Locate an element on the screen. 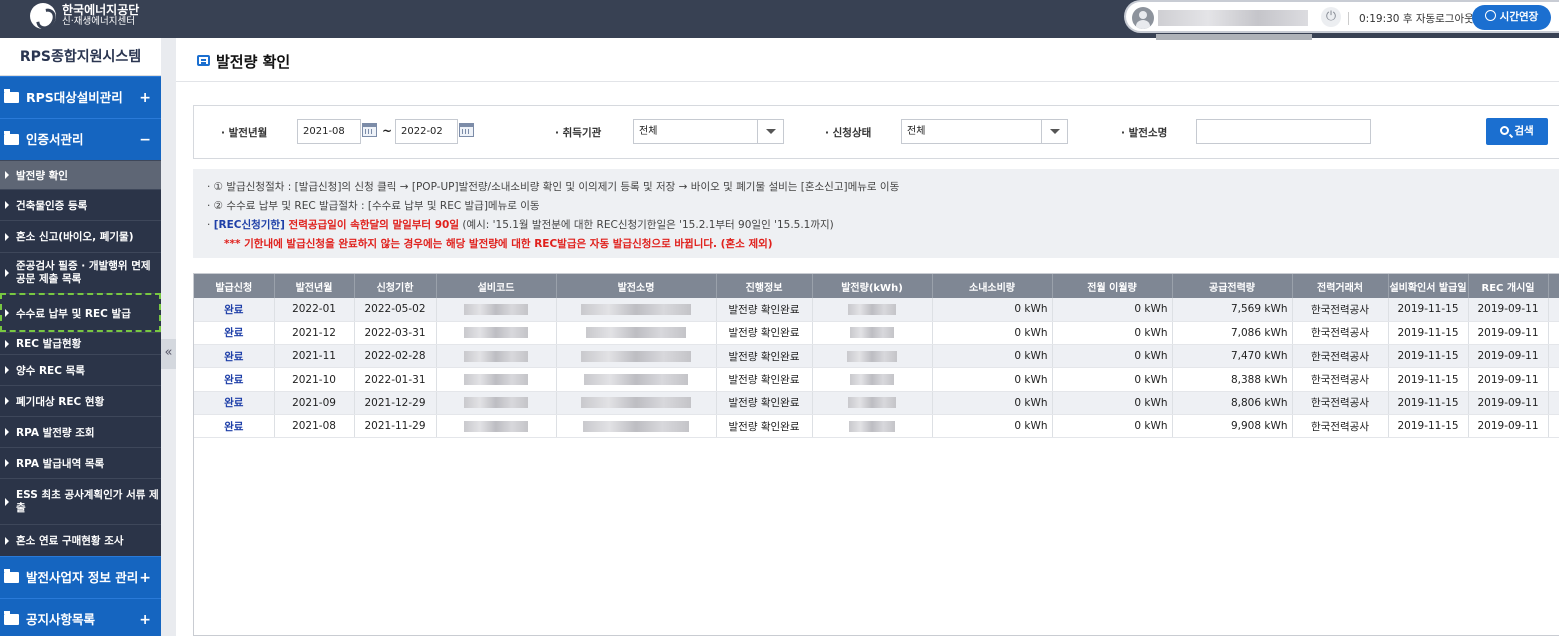  col-header: 전월 이월량 is located at coordinates (1112, 286).